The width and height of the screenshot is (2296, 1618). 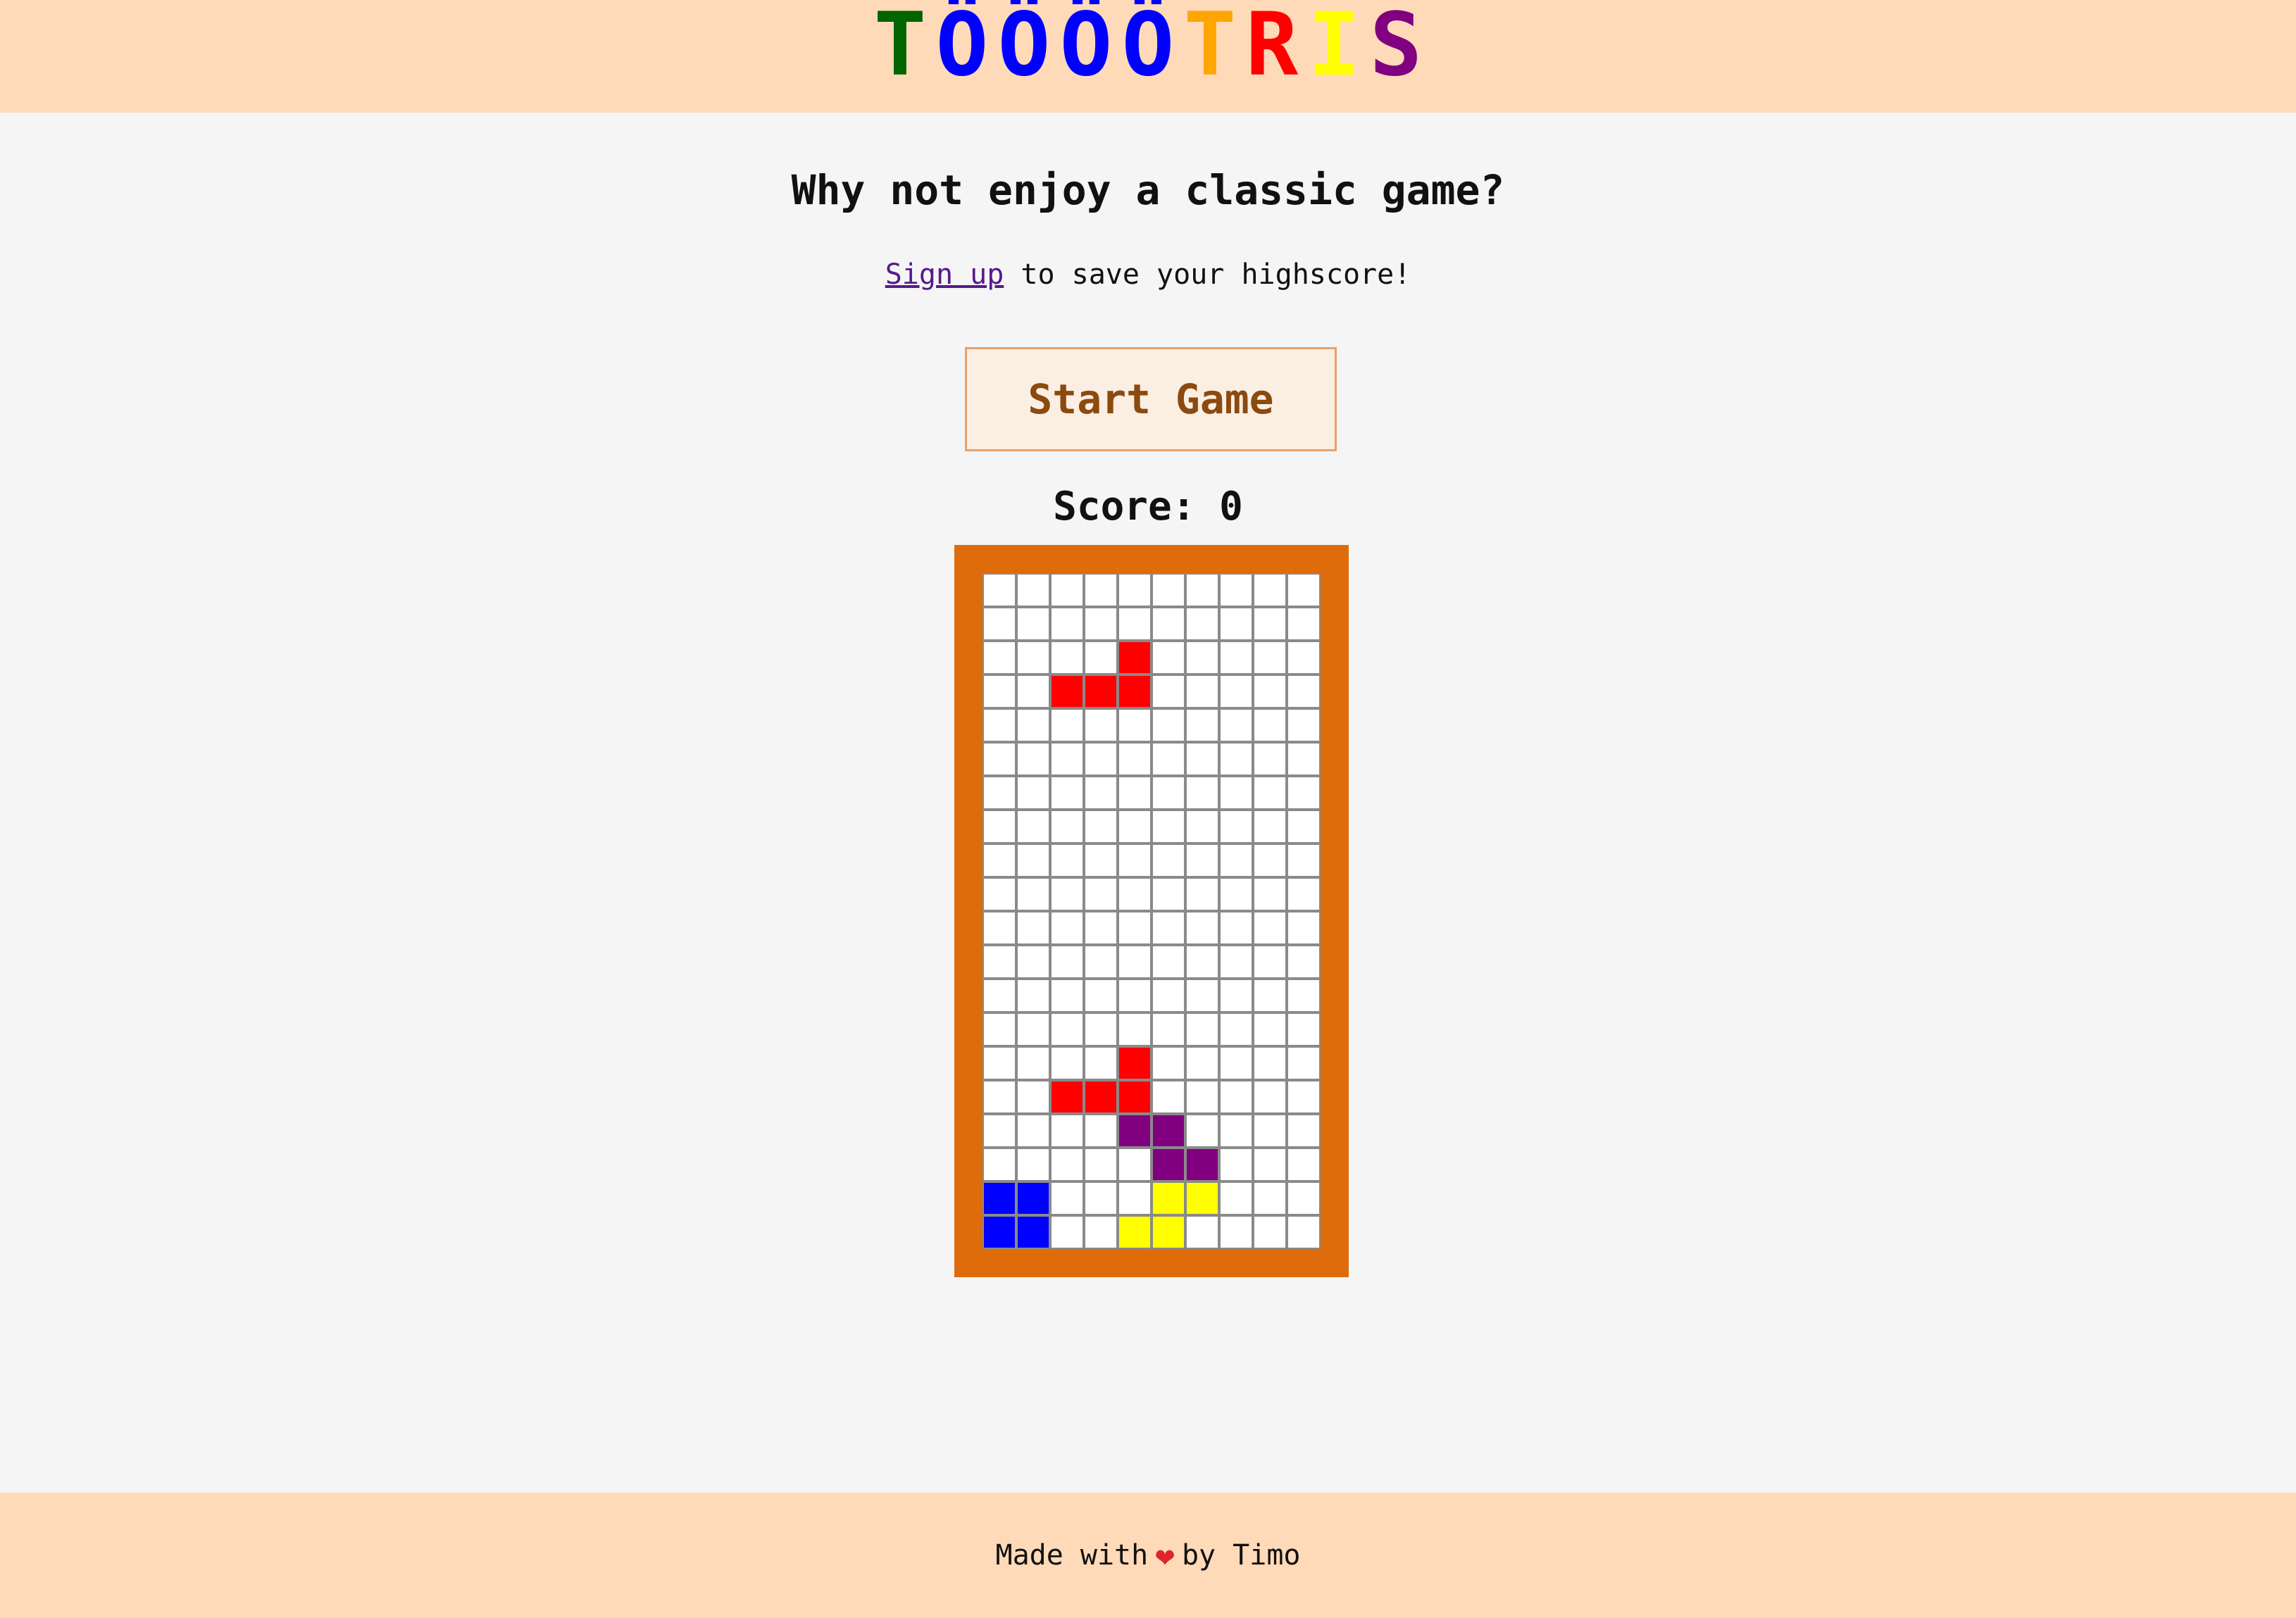 What do you see at coordinates (1148, 1555) in the screenshot?
I see `footer-credit: Made with ❤ by Timo` at bounding box center [1148, 1555].